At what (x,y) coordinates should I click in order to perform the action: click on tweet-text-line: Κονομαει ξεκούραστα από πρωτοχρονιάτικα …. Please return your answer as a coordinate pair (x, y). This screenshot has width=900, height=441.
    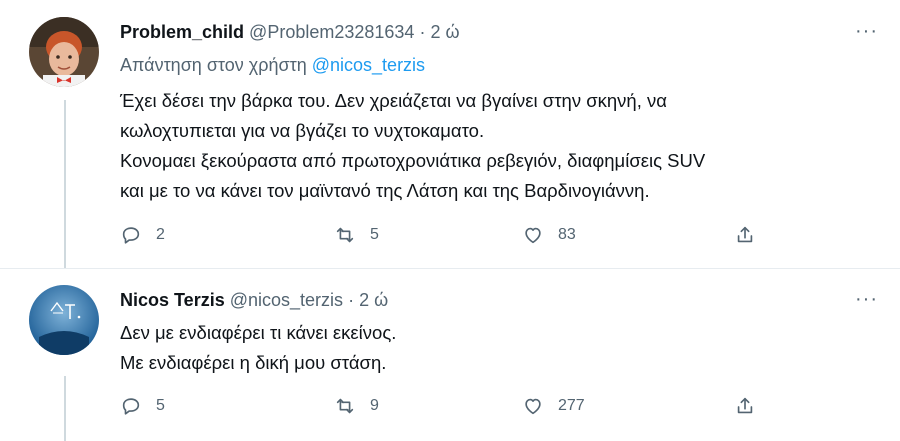
    Looking at the image, I should click on (413, 160).